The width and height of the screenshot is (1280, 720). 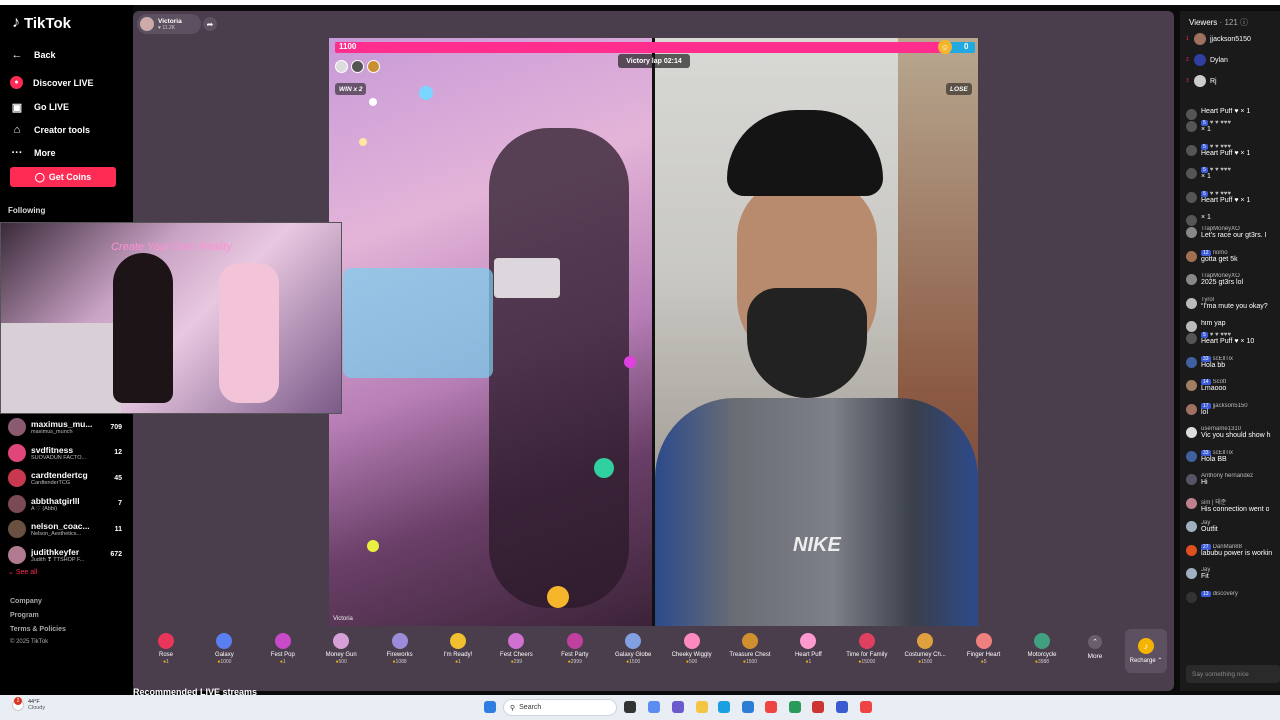 I want to click on nav-more: ··· More, so click(x=33, y=153).